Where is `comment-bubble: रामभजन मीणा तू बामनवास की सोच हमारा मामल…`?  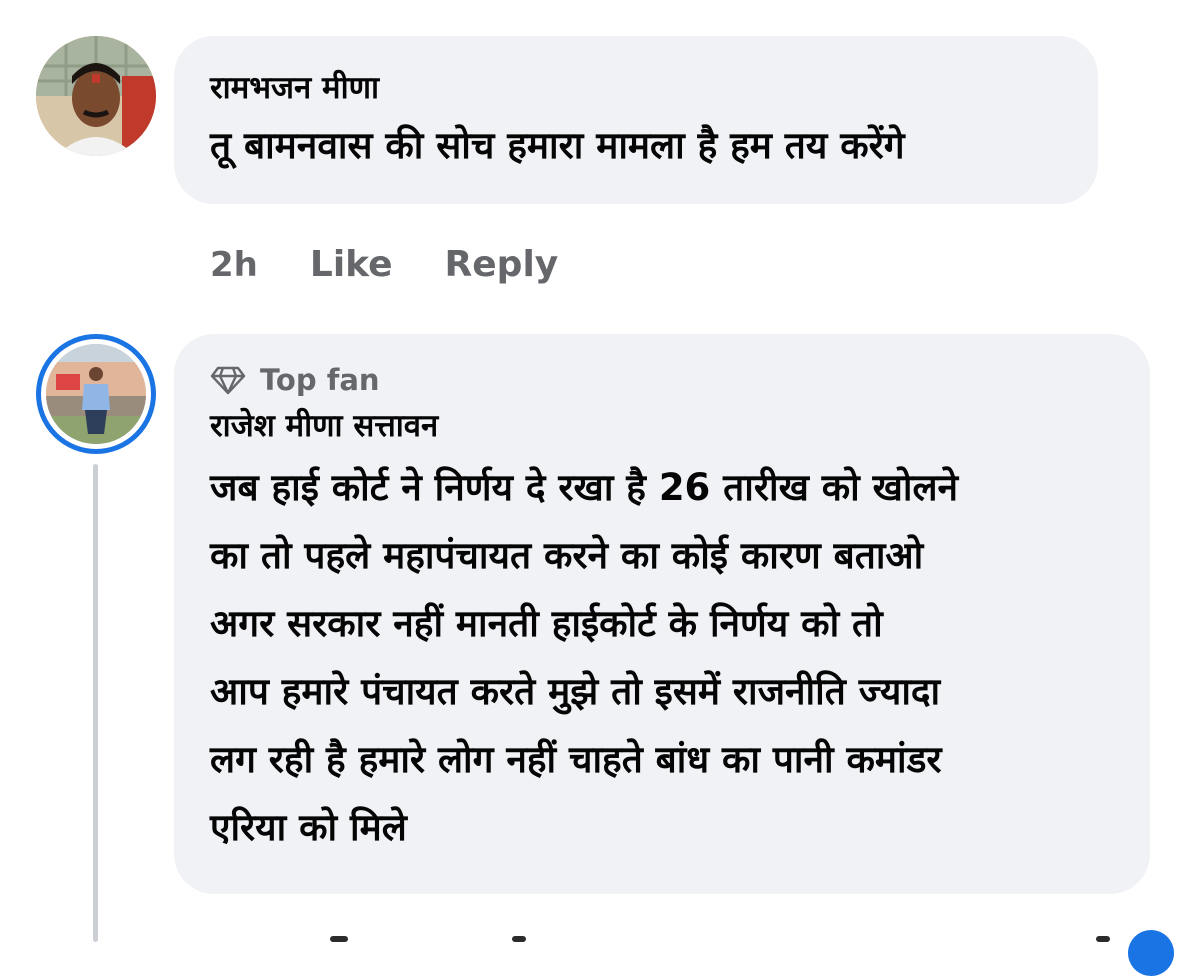 comment-bubble: रामभजन मीणा तू बामनवास की सोच हमारा मामल… is located at coordinates (636, 120).